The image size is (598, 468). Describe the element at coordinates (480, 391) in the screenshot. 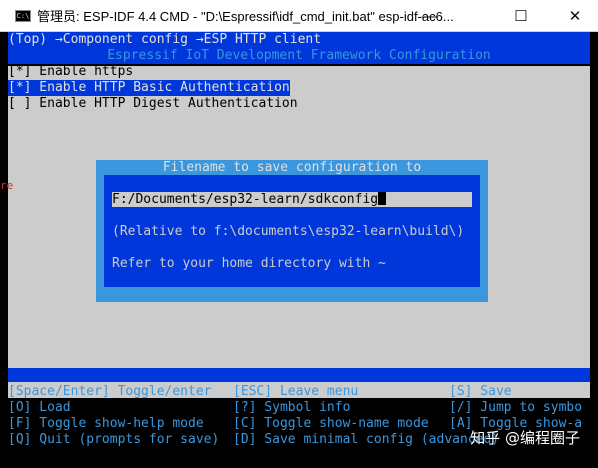

I see `help-save: [S] Save` at that location.